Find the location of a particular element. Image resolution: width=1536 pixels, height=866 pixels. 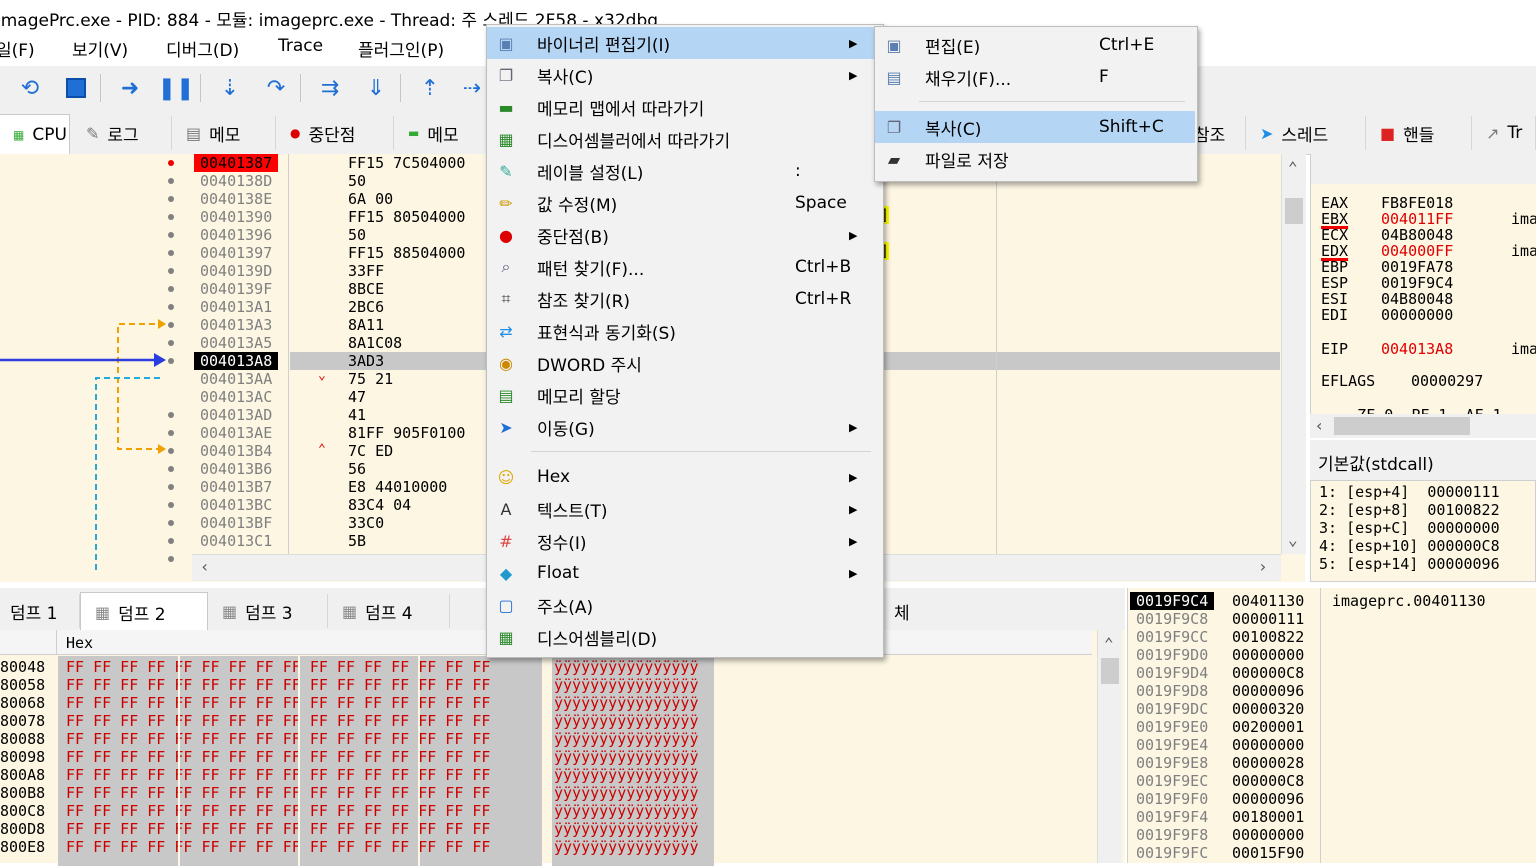

tab-threads: ➤ 스레드 is located at coordinates (1306, 133).